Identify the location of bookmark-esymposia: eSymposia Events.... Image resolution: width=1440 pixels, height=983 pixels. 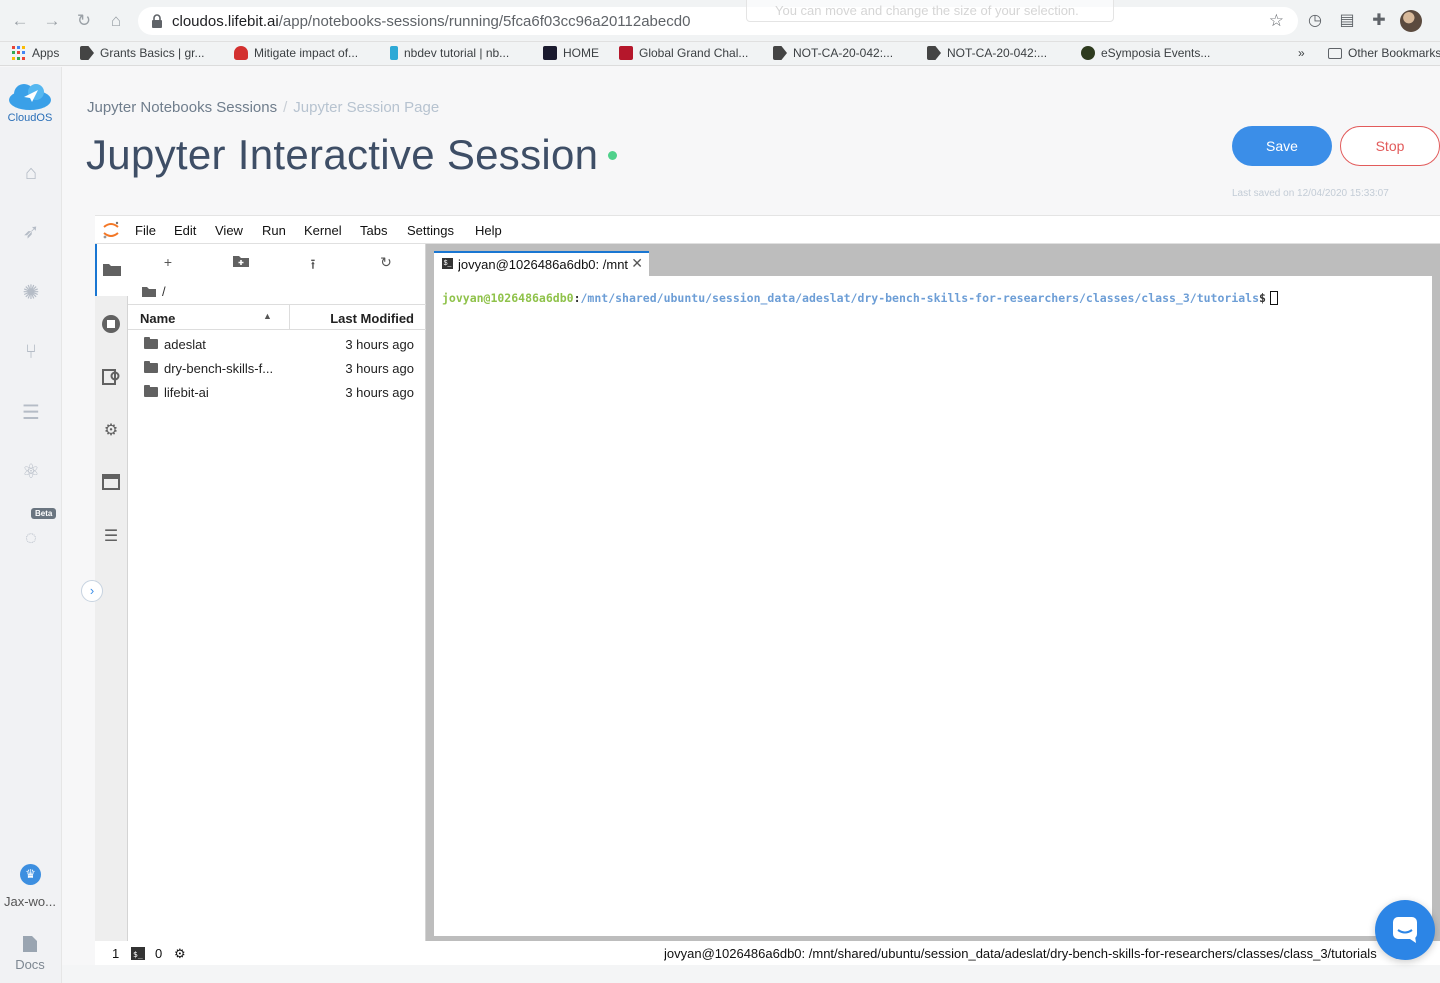
(1145, 53).